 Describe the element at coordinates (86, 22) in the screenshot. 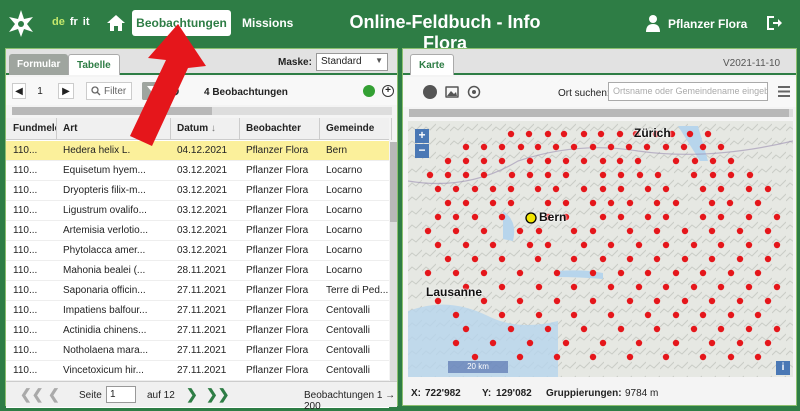

I see `lang-it: it` at that location.